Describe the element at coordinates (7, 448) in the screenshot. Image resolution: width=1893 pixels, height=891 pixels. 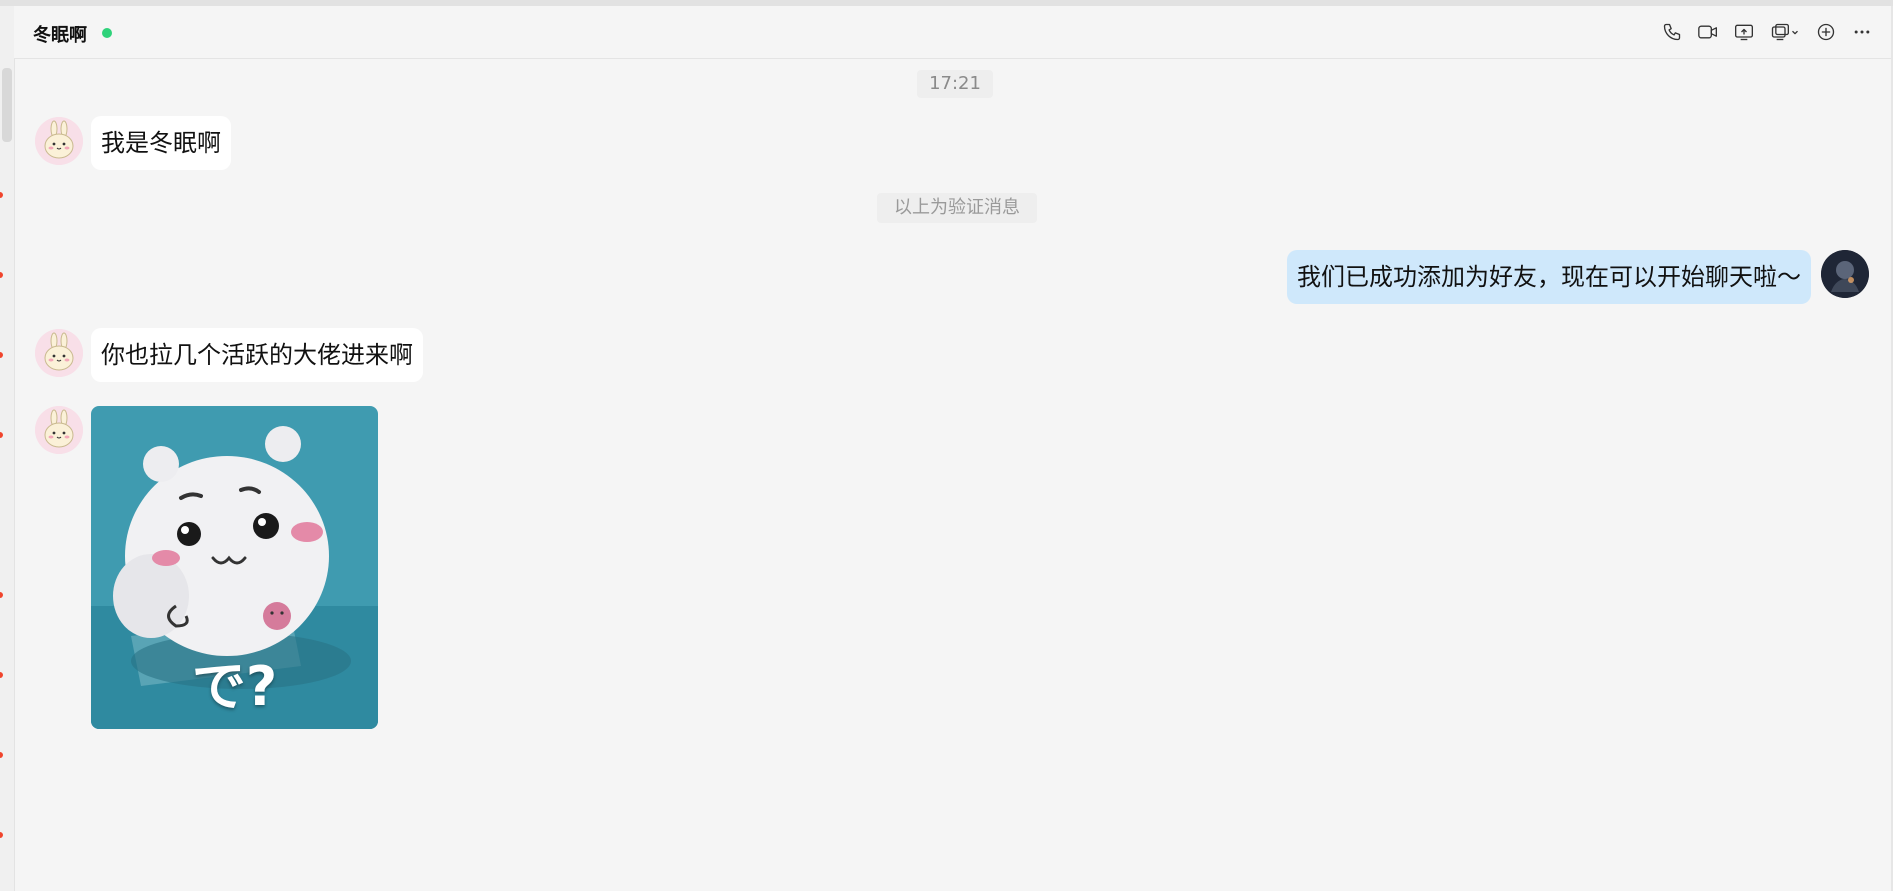
I see `conversation-list-edge` at that location.